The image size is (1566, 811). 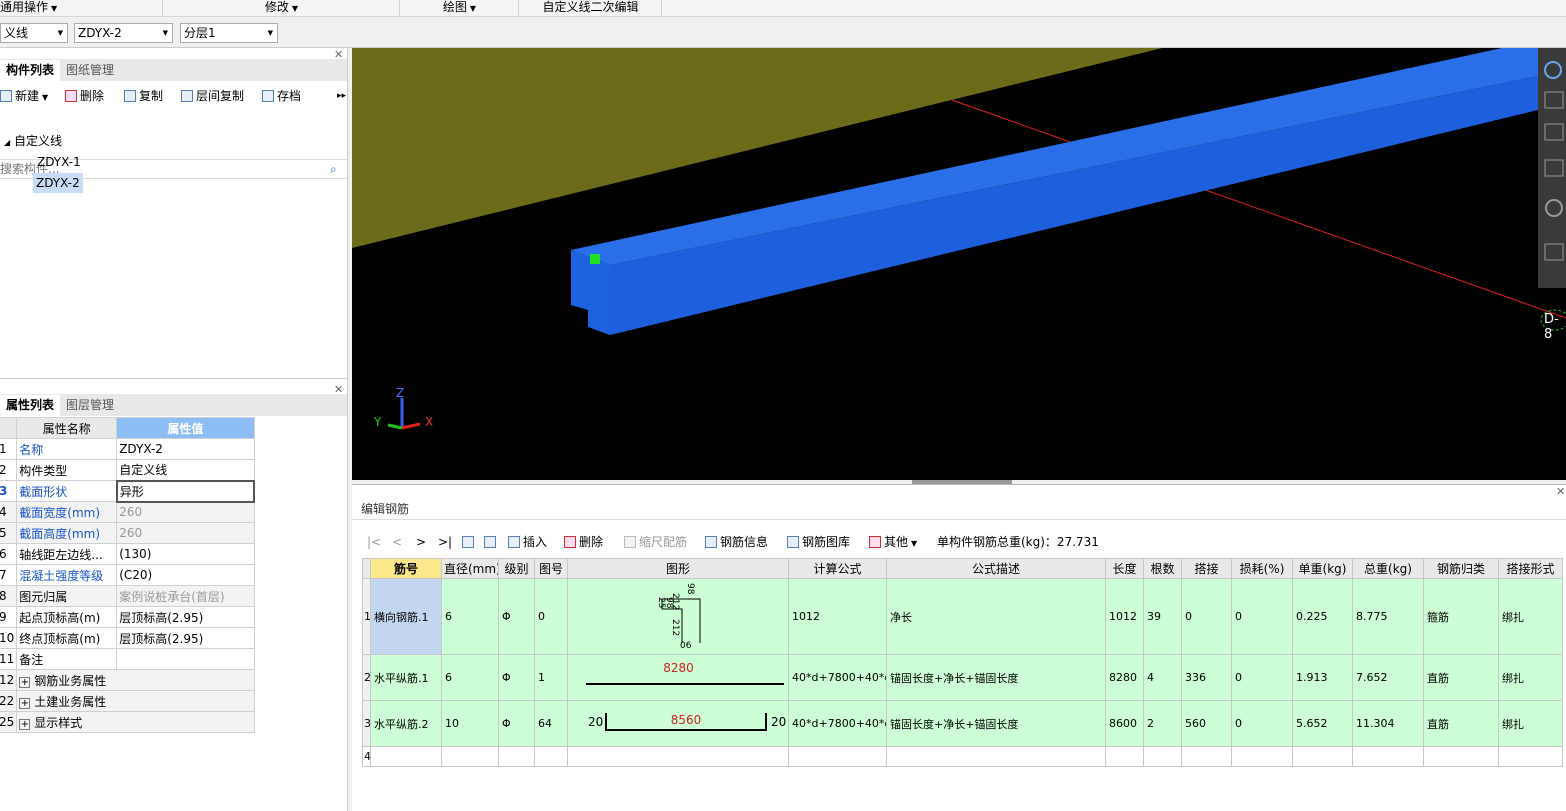 I want to click on move-up-button, so click(x=469, y=542).